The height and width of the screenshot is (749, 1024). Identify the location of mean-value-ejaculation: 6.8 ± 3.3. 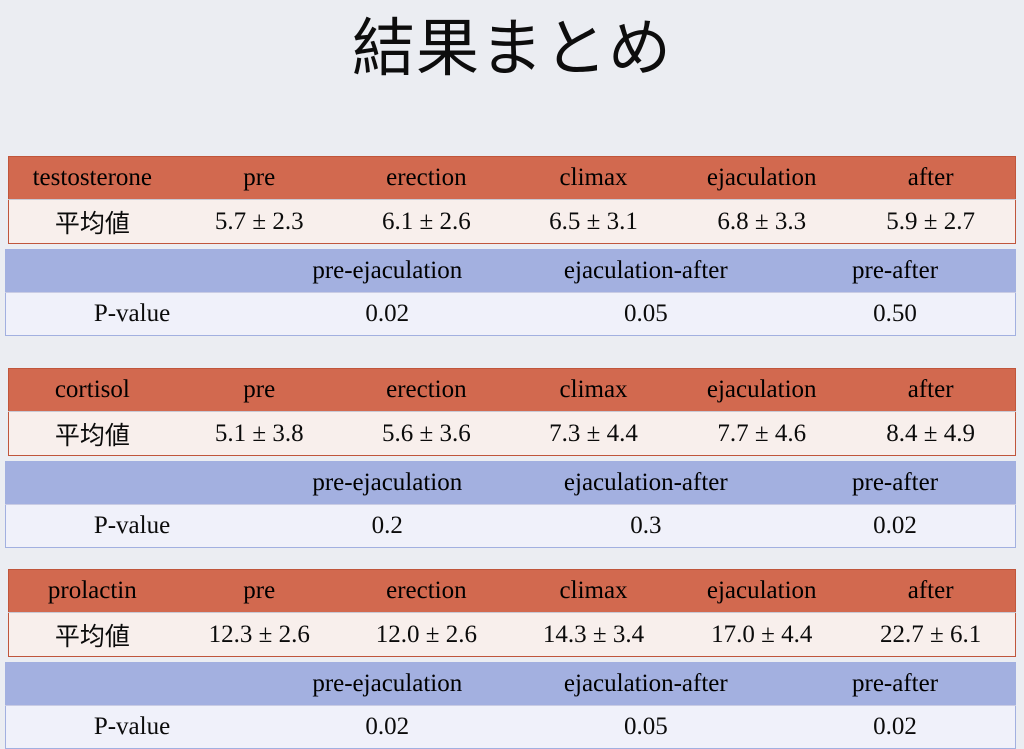
(762, 221).